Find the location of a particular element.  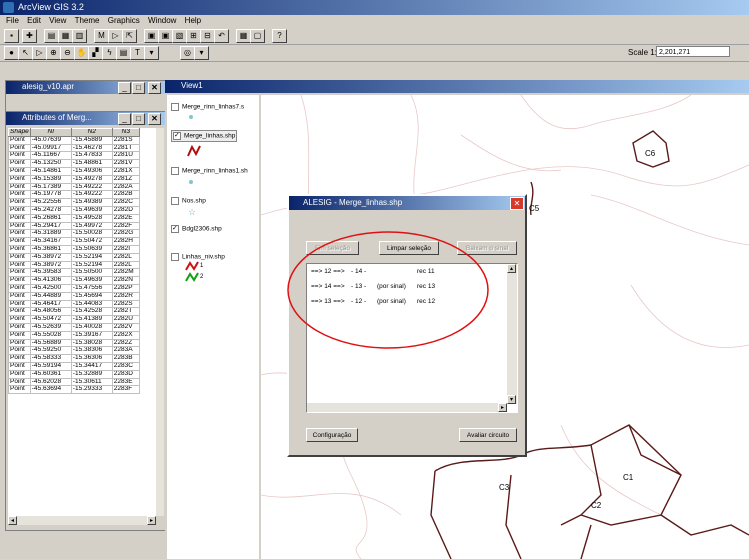

annotation-overlay is located at coordinates (388, 290).